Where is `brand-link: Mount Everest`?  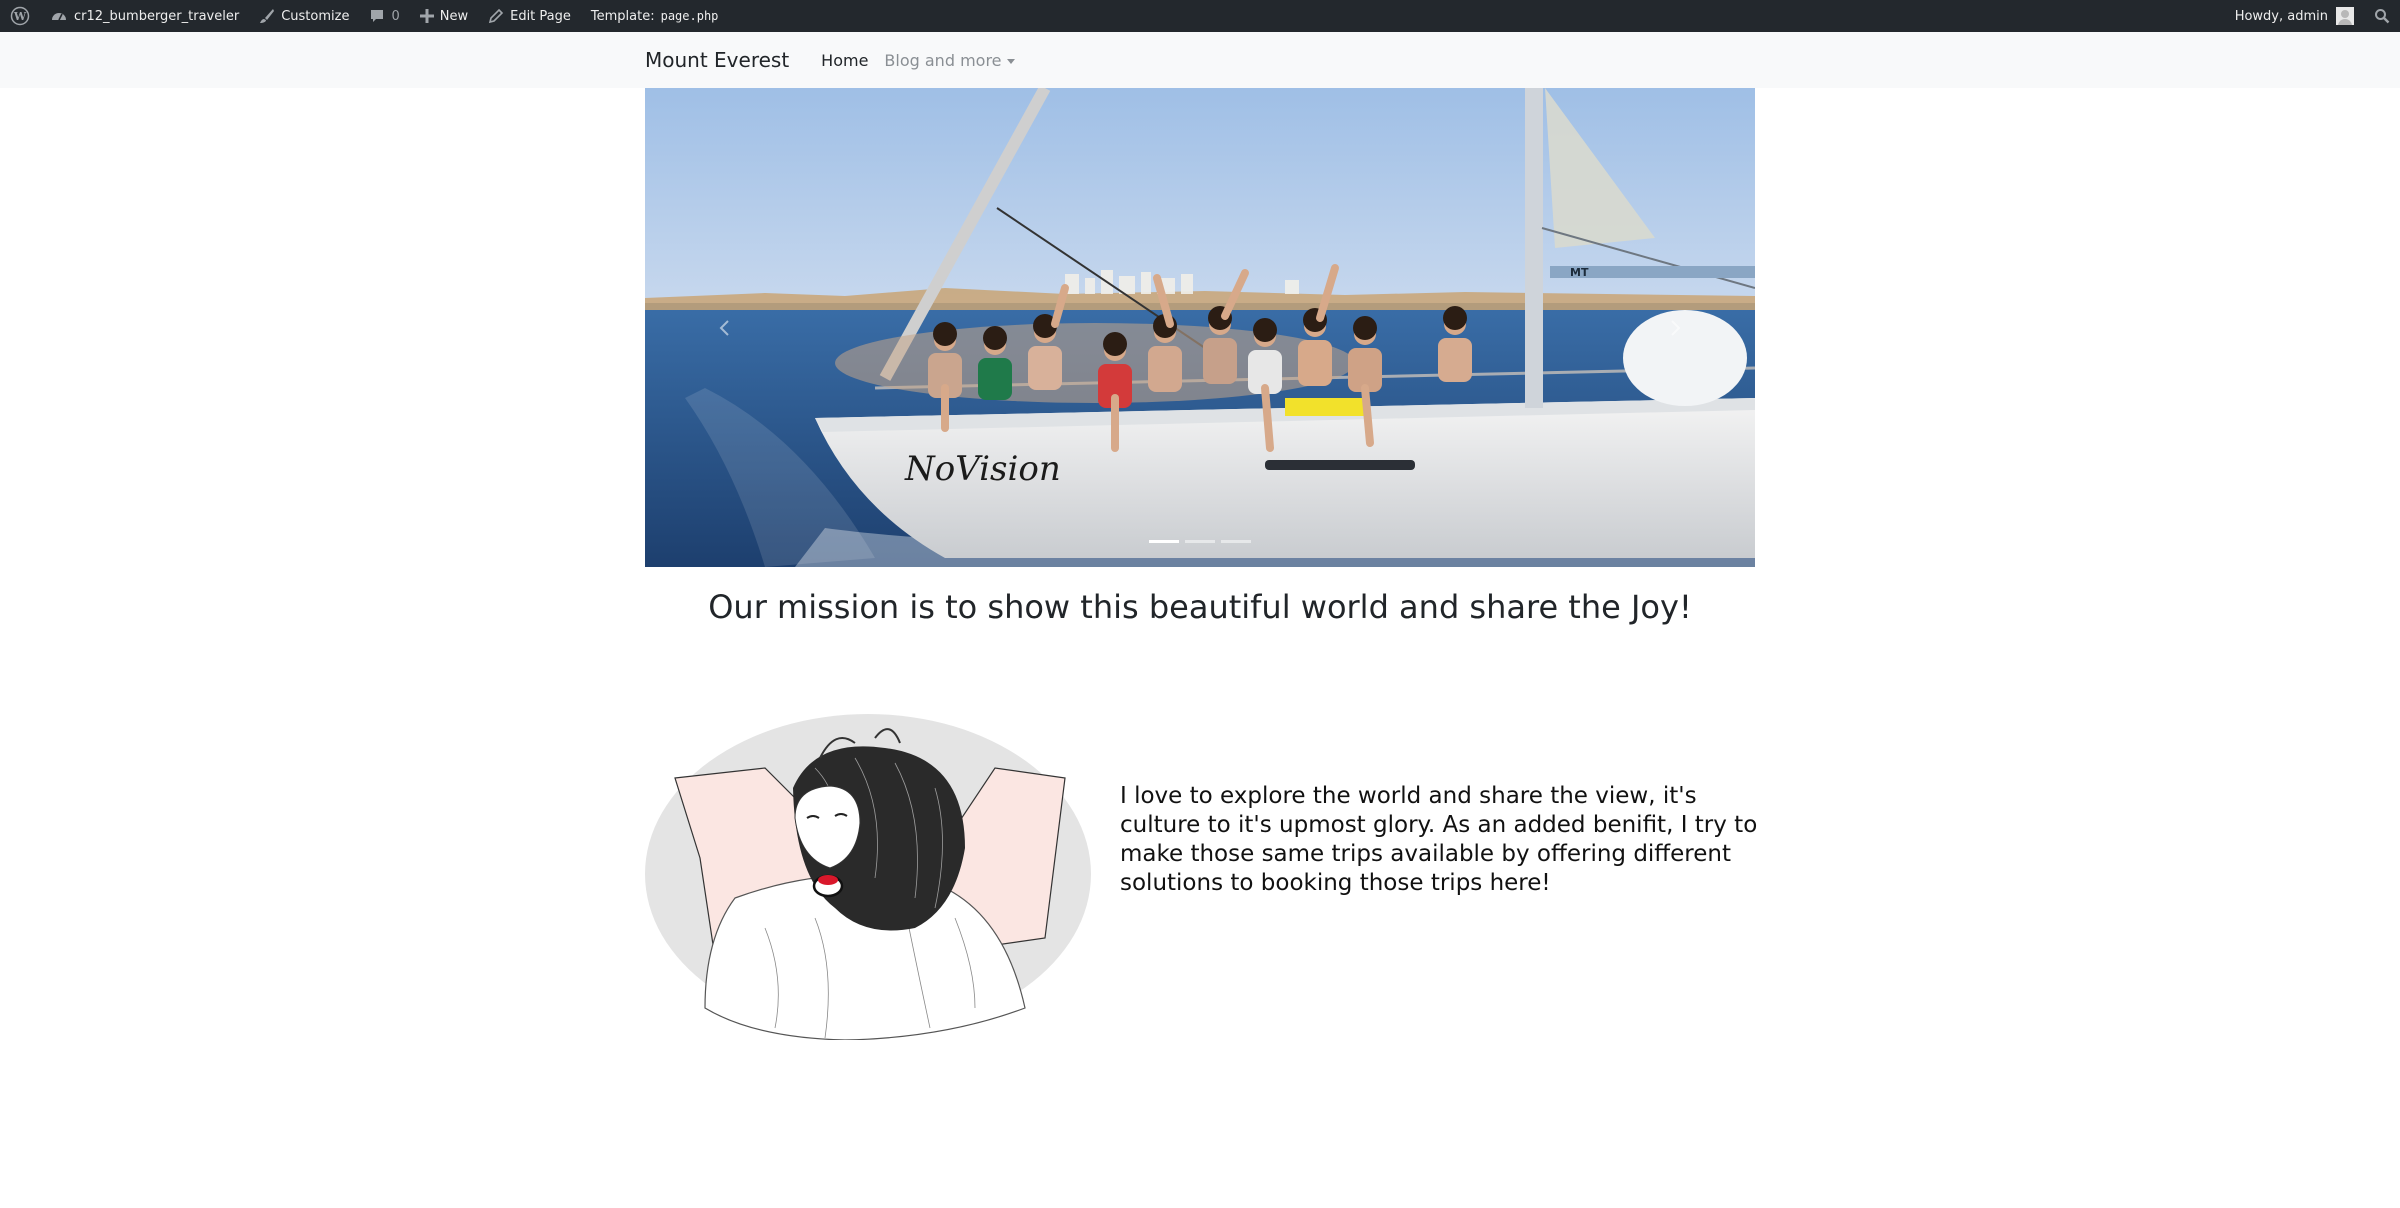
brand-link: Mount Everest is located at coordinates (717, 60).